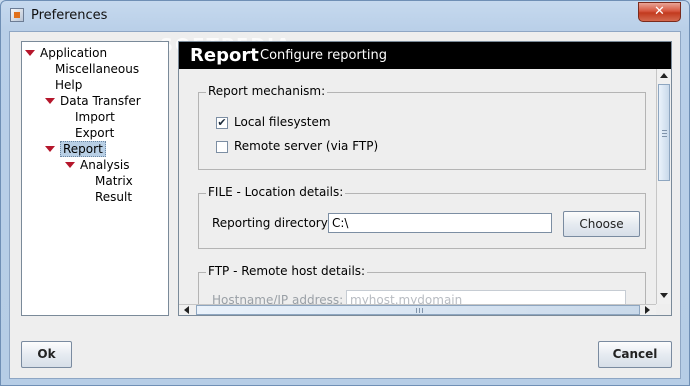 This screenshot has width=690, height=386. I want to click on local-filesystem-checkbox: ✔, so click(222, 123).